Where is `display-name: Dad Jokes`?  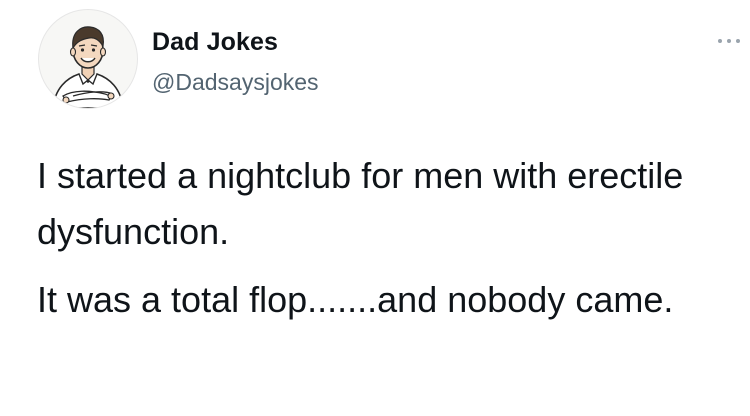
display-name: Dad Jokes is located at coordinates (215, 42).